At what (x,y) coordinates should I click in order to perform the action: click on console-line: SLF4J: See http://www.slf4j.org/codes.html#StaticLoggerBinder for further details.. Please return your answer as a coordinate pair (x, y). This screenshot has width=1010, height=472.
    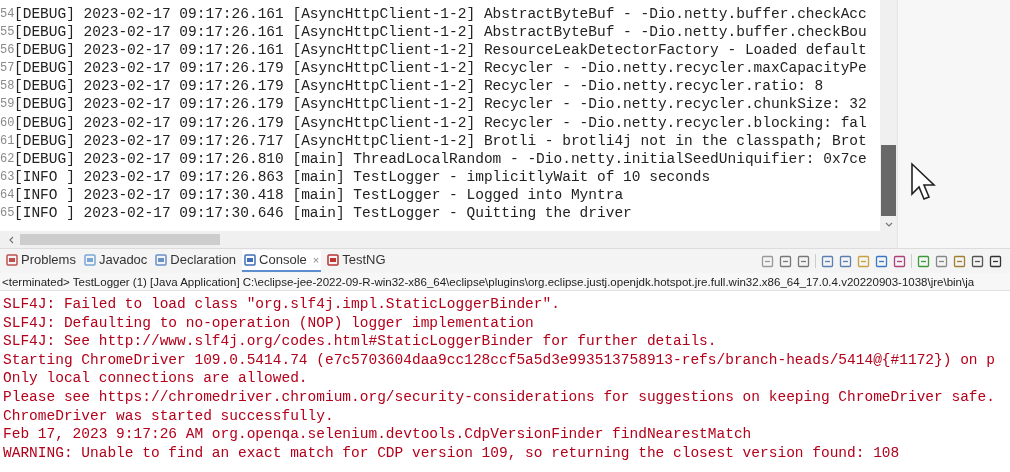
    Looking at the image, I should click on (360, 341).